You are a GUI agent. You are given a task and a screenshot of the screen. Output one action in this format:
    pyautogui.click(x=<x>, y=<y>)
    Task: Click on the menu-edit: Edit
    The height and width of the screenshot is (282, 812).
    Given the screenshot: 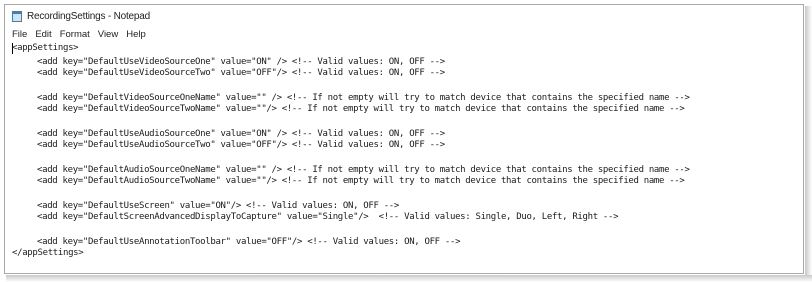 What is the action you would take?
    pyautogui.click(x=43, y=34)
    